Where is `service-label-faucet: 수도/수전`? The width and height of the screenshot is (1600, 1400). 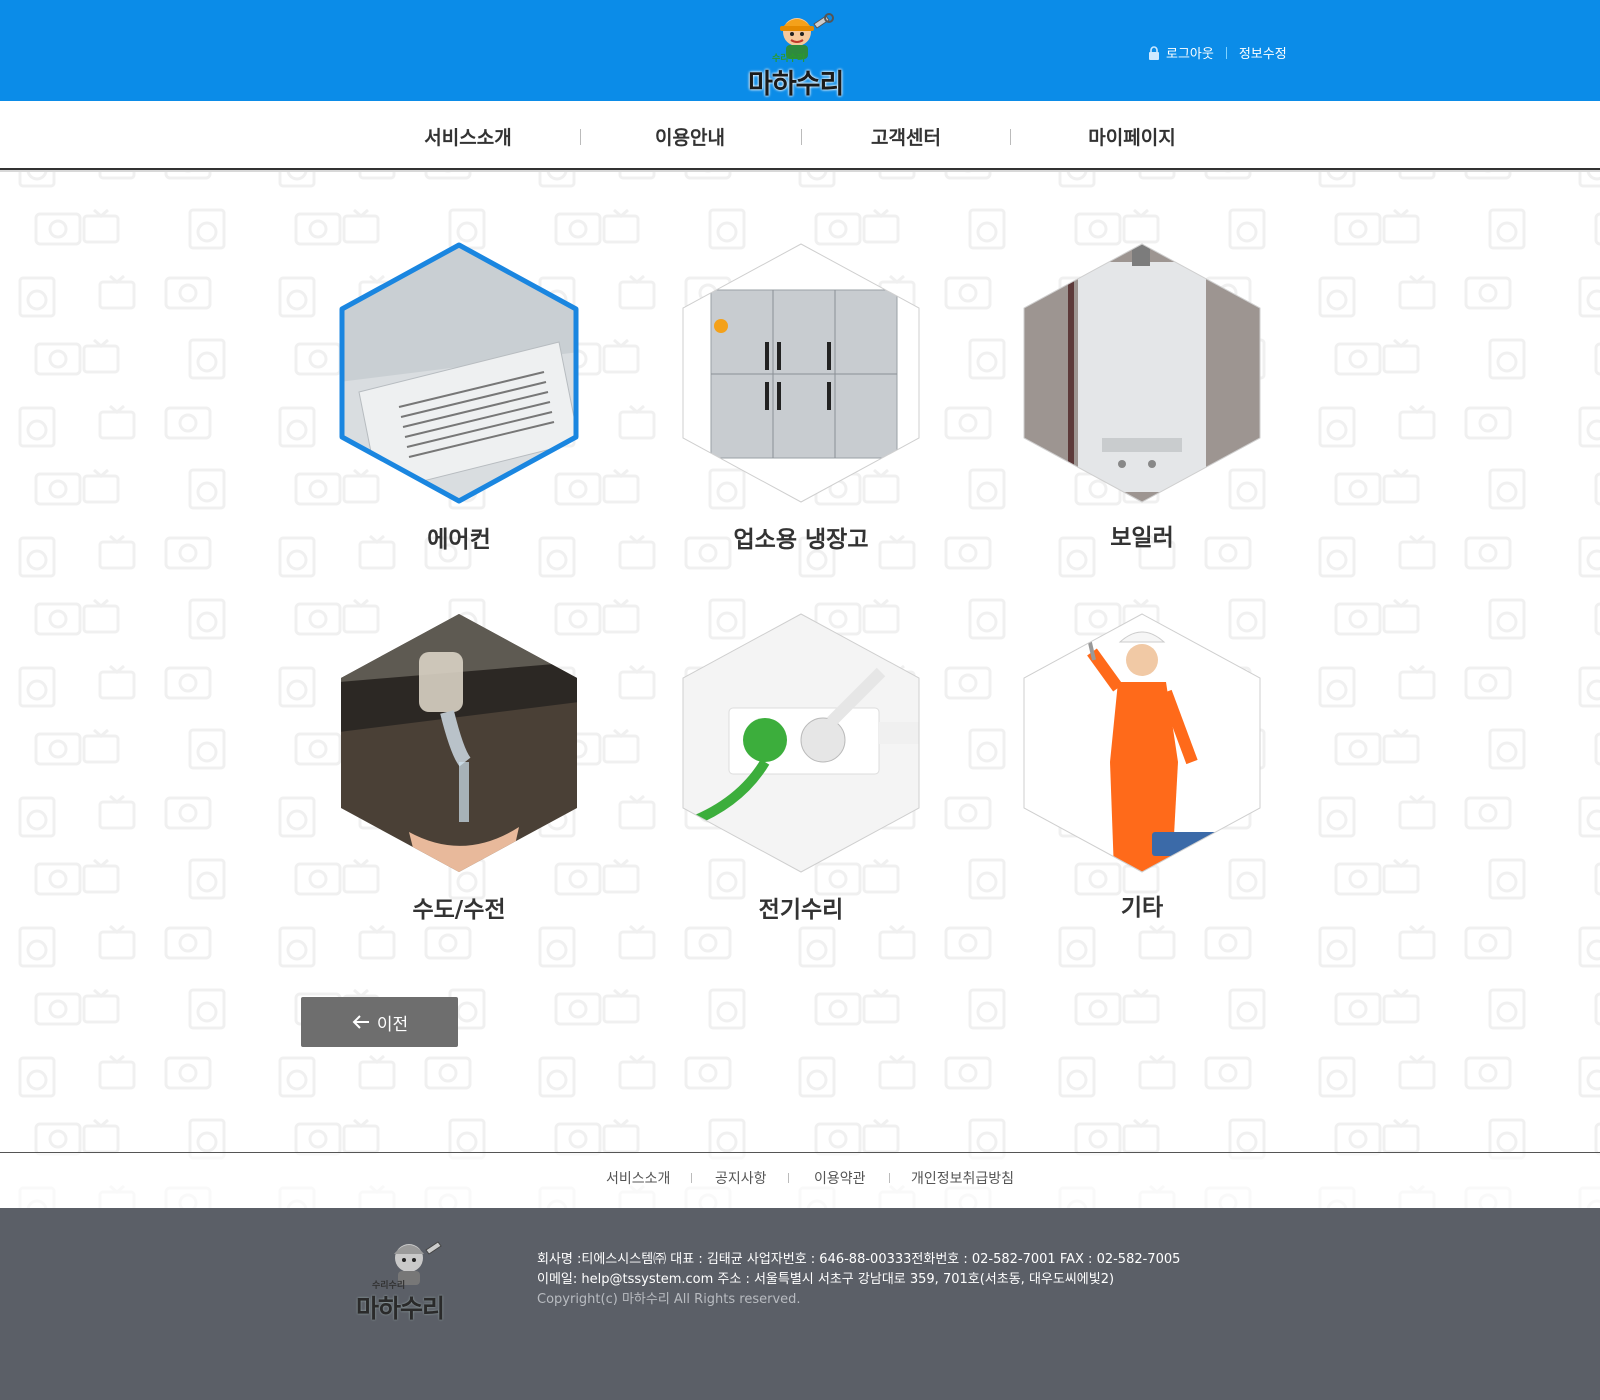 service-label-faucet: 수도/수전 is located at coordinates (459, 910).